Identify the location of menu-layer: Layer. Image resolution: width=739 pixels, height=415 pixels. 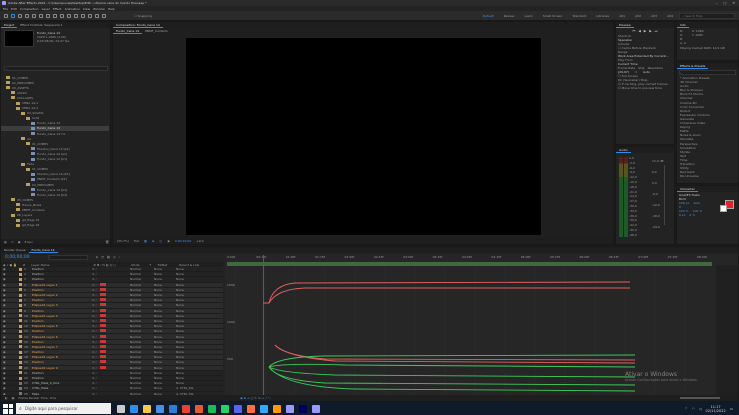
(46, 9).